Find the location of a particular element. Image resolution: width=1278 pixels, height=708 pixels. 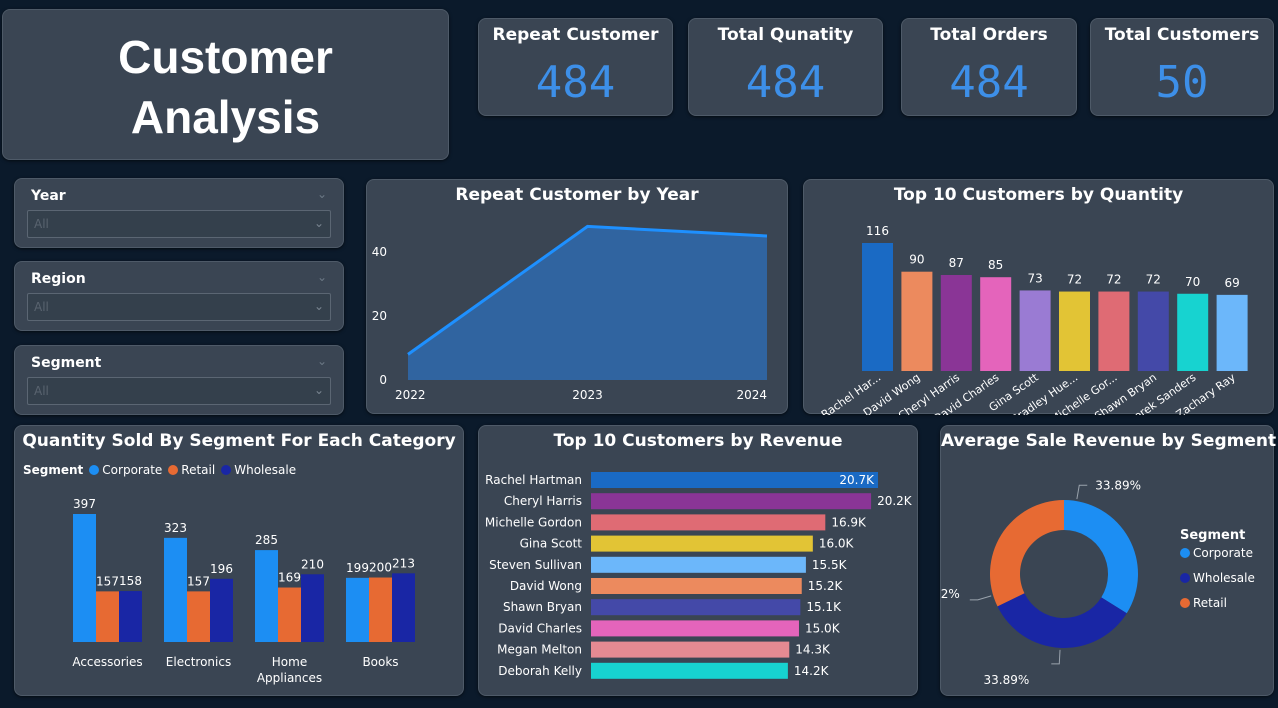

title-card: Customer Analysis is located at coordinates (225, 84).